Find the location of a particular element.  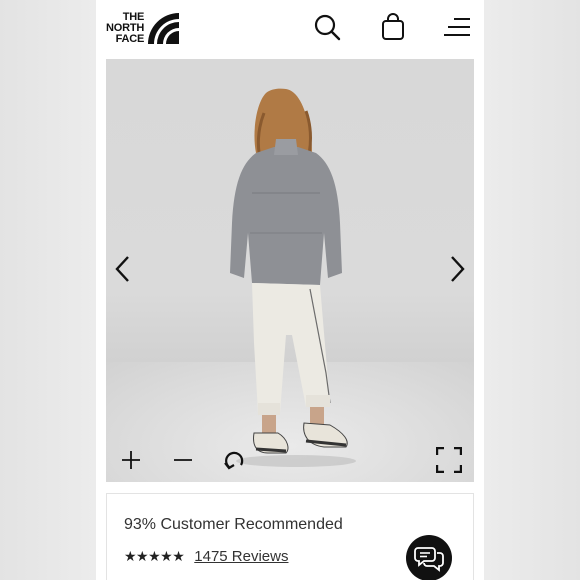

rating-row: ★★★★★ 1475 Reviews is located at coordinates (206, 556).